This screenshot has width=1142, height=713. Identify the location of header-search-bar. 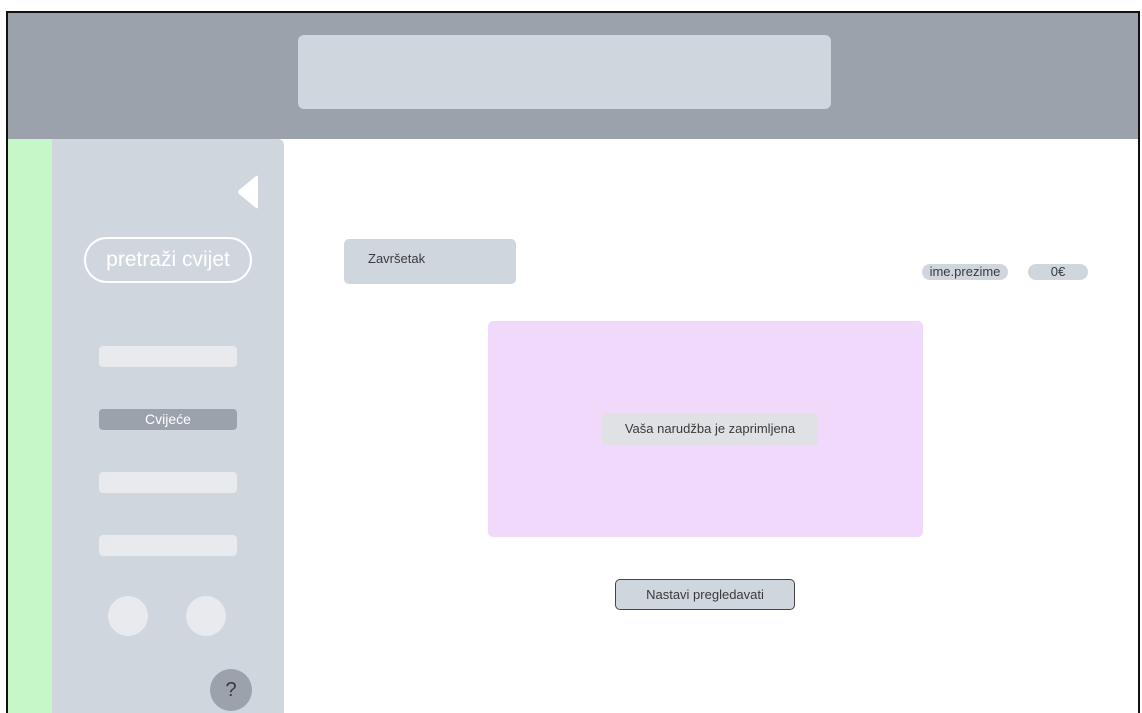
(564, 72).